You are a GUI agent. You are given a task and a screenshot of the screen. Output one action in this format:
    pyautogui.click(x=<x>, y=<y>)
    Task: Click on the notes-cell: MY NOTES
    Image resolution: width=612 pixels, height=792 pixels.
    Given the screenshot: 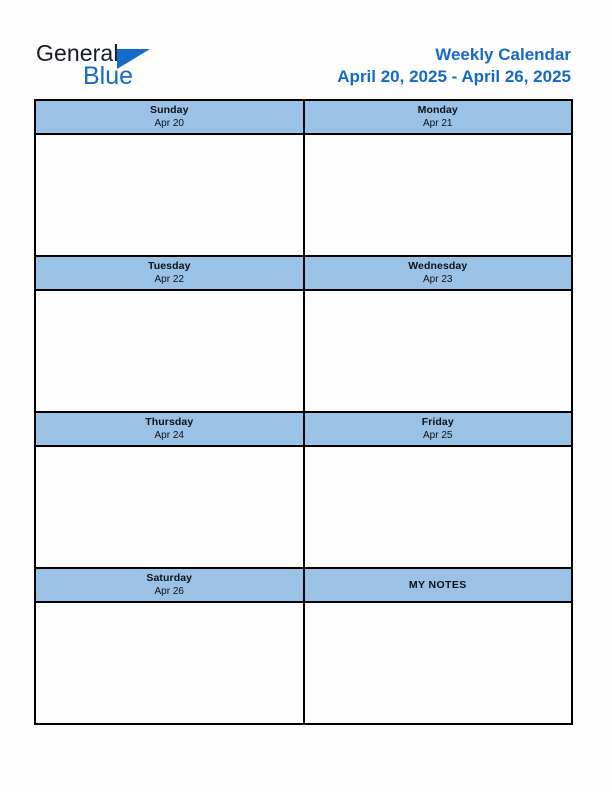 What is the action you would take?
    pyautogui.click(x=437, y=646)
    